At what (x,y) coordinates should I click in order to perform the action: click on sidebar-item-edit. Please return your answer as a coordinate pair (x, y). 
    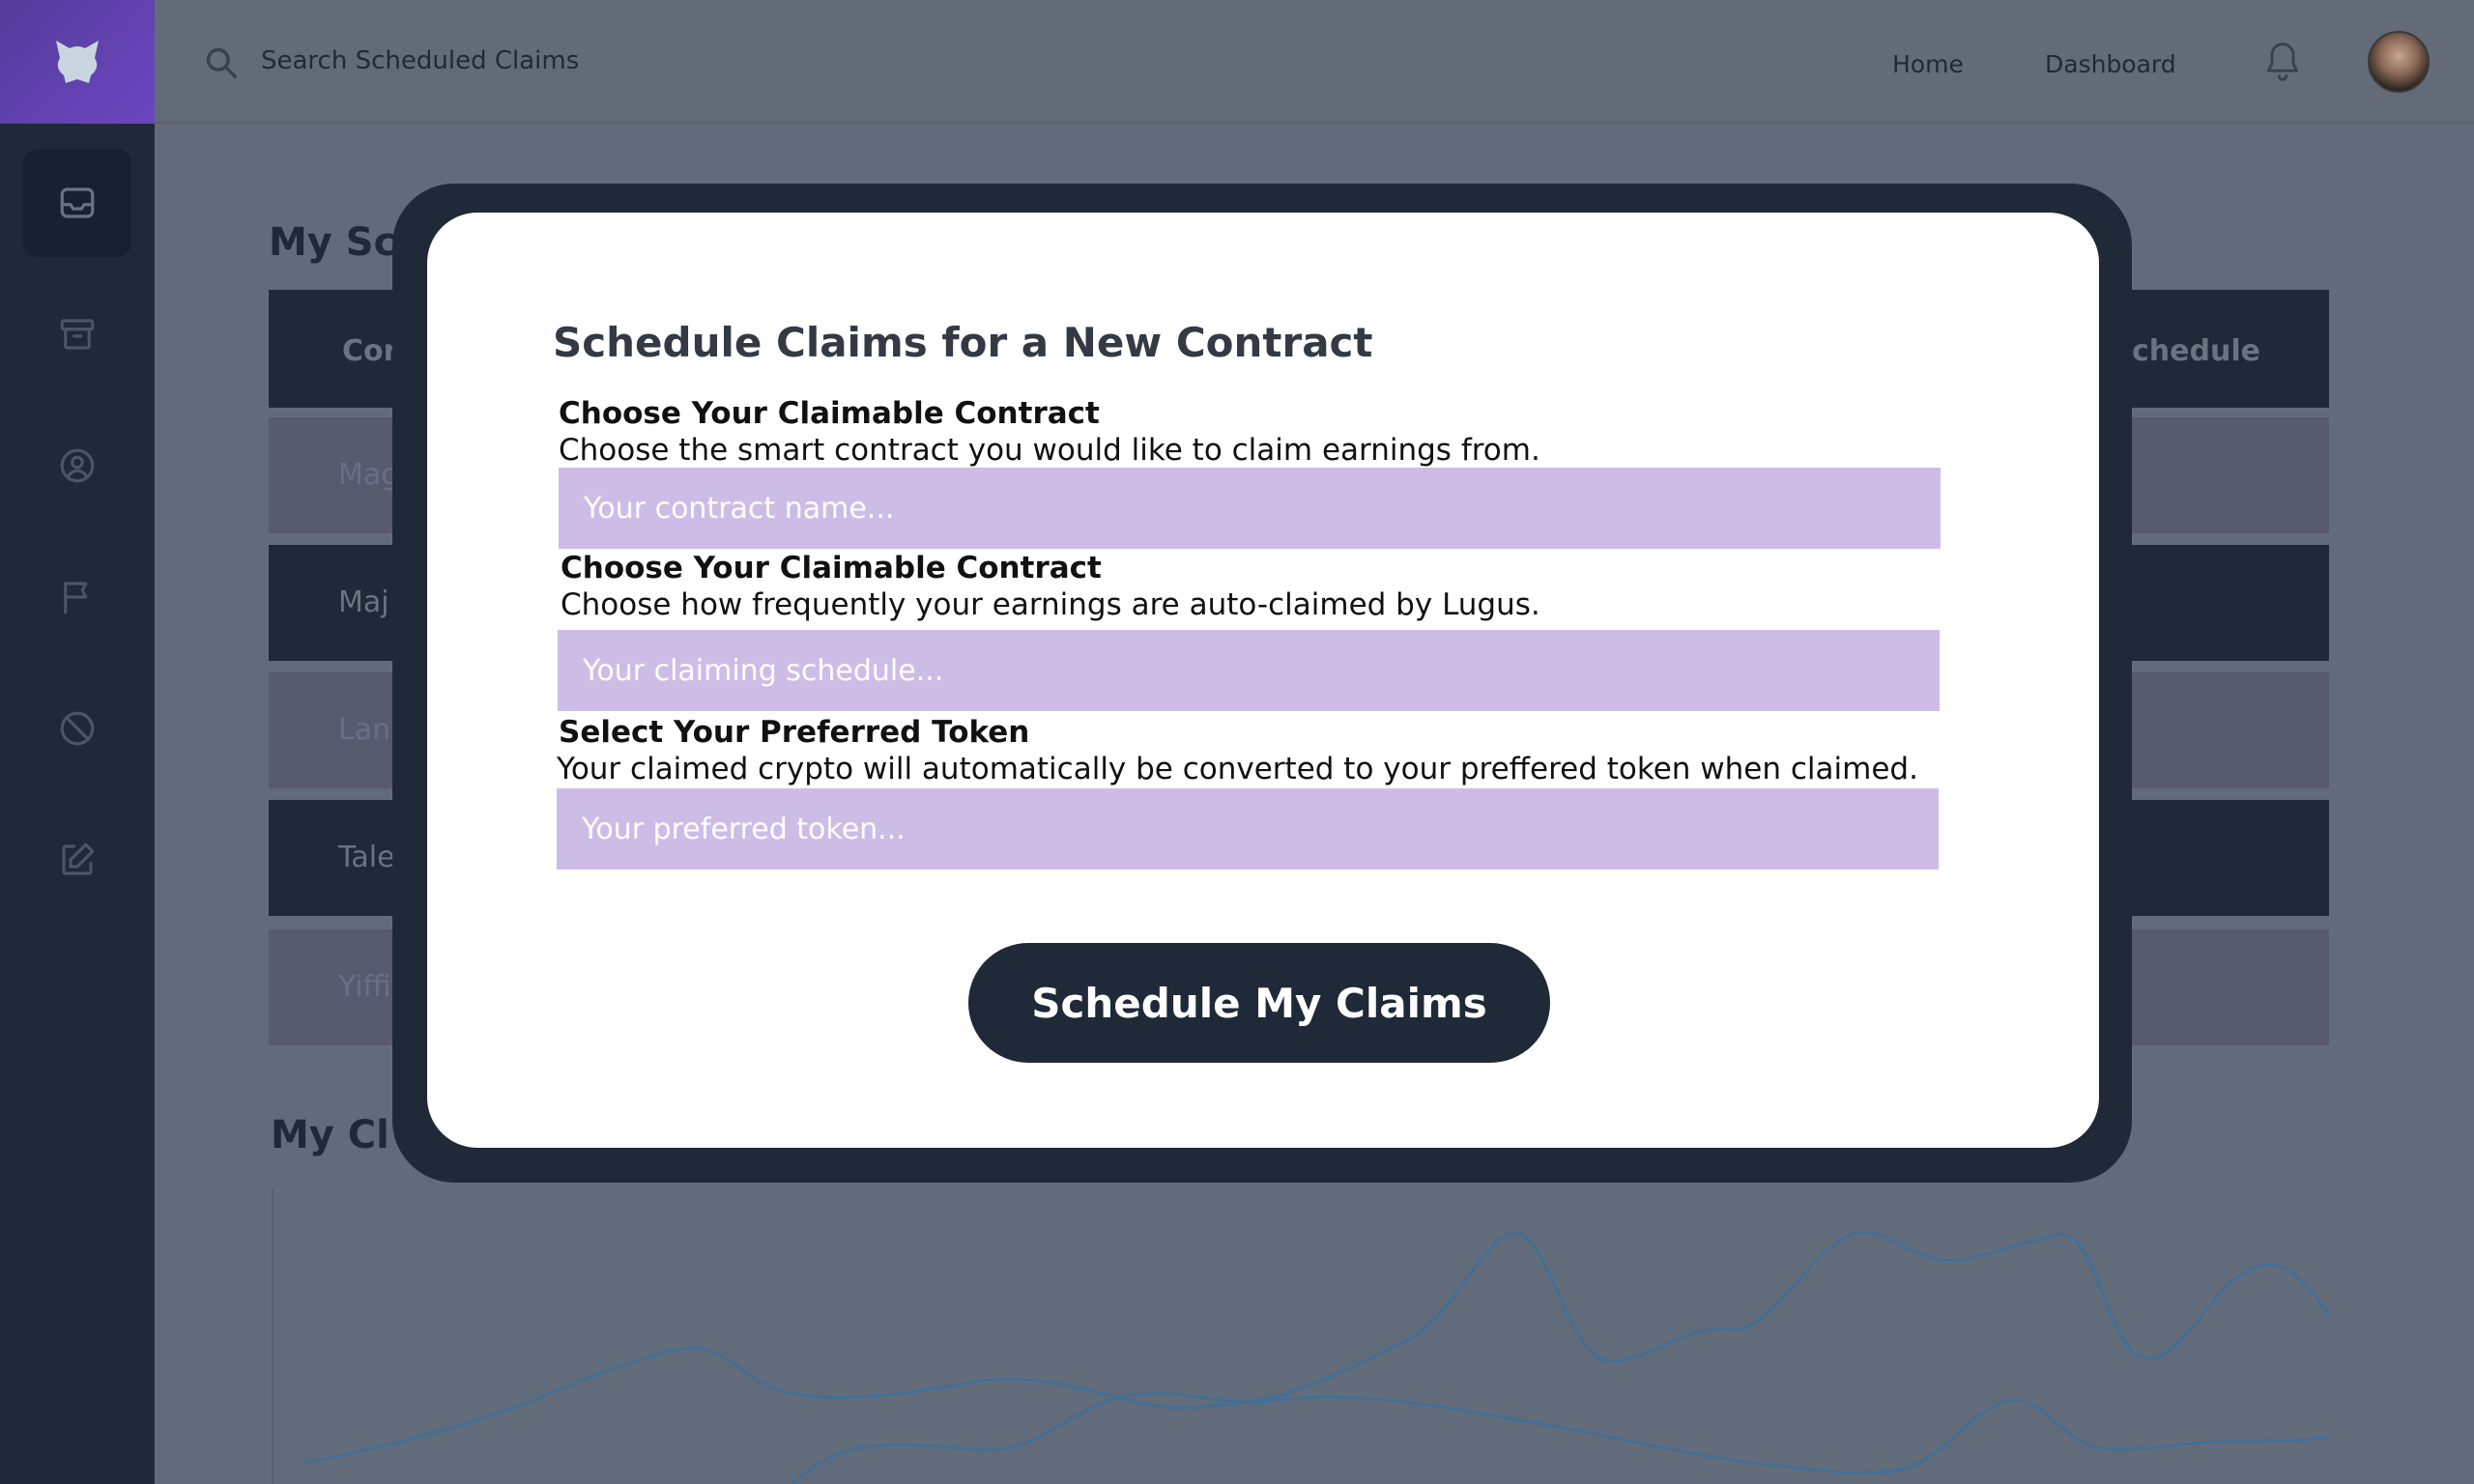
    Looking at the image, I should click on (77, 860).